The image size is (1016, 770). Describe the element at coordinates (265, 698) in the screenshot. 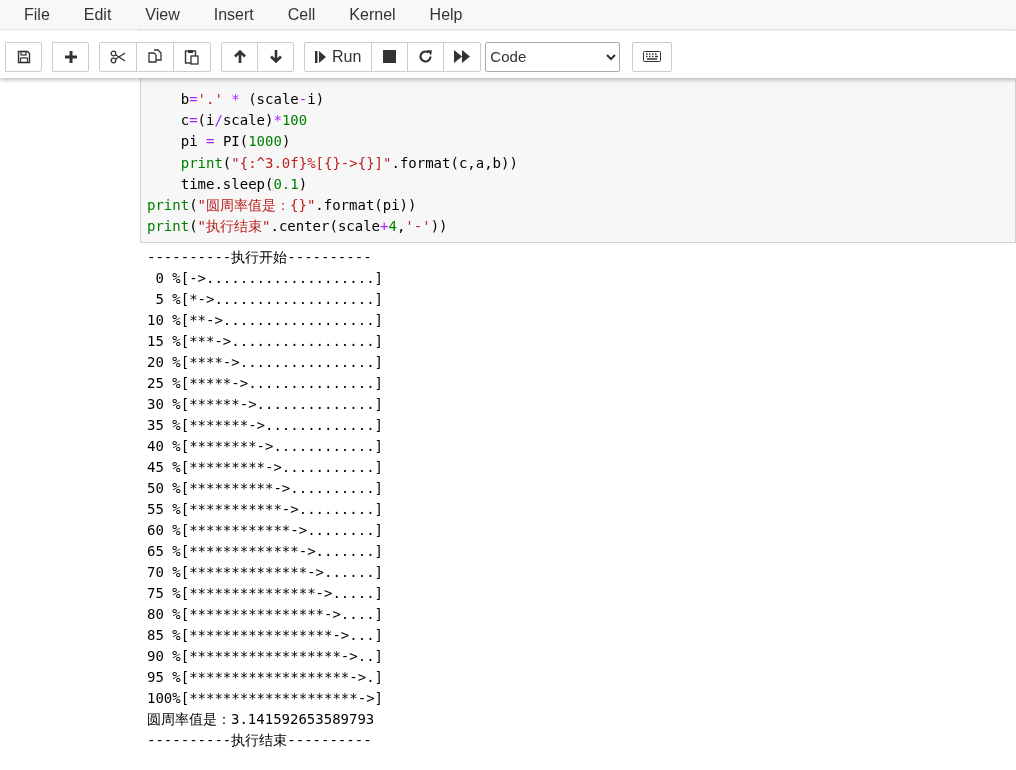

I see `output-line: 100%[********************->]` at that location.